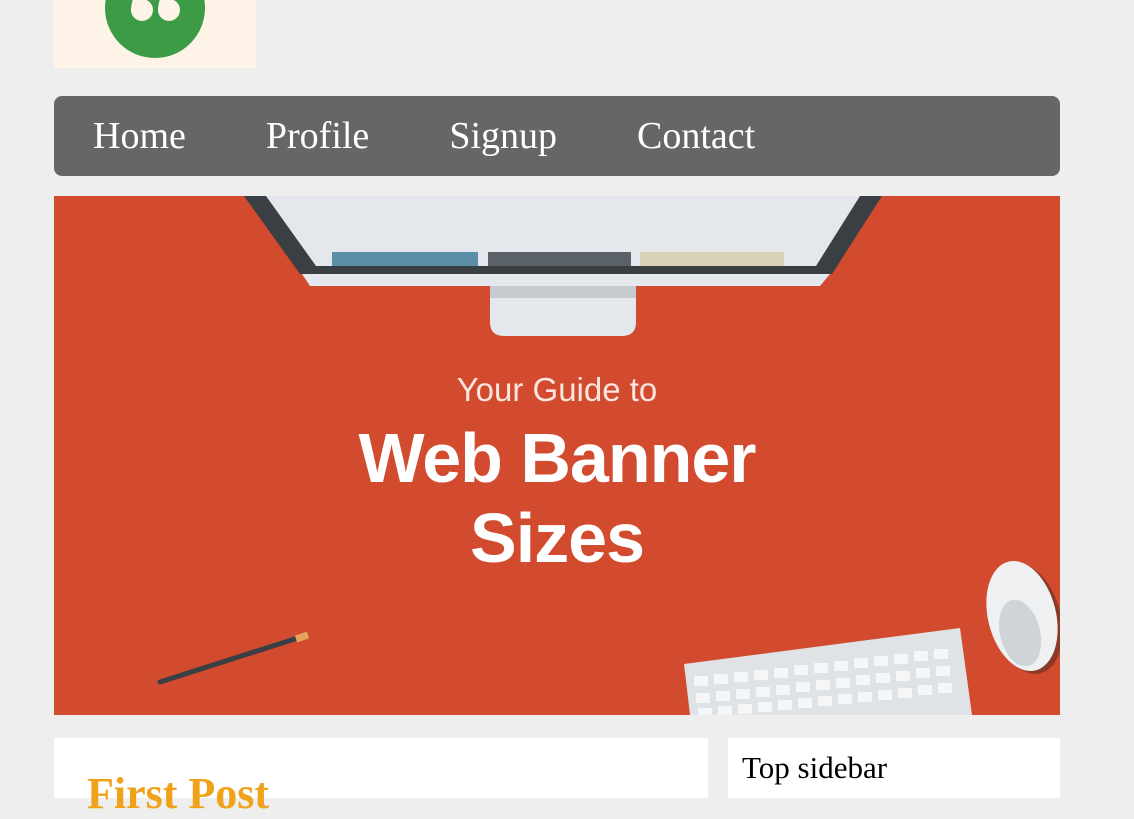 This screenshot has width=1134, height=819. I want to click on screen-tile-blue, so click(405, 259).